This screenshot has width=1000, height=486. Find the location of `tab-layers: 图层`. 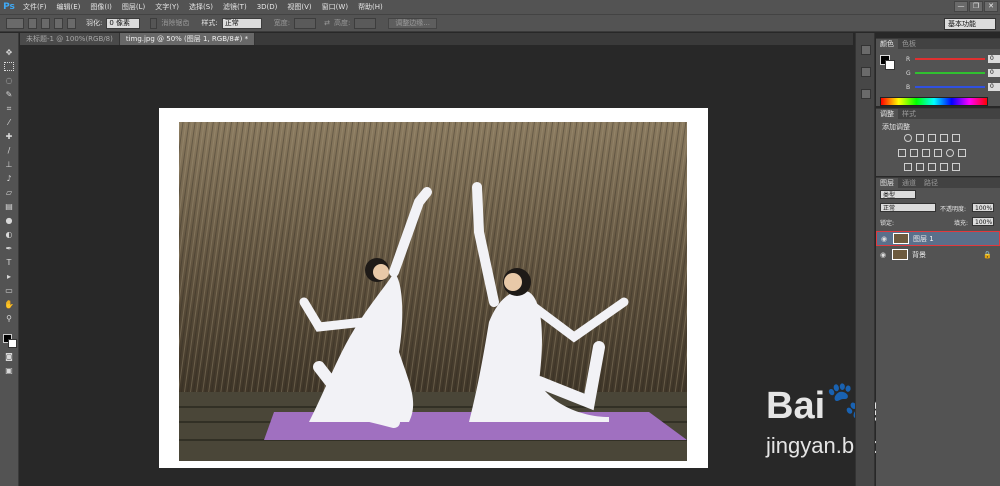

tab-layers: 图层 is located at coordinates (887, 183).